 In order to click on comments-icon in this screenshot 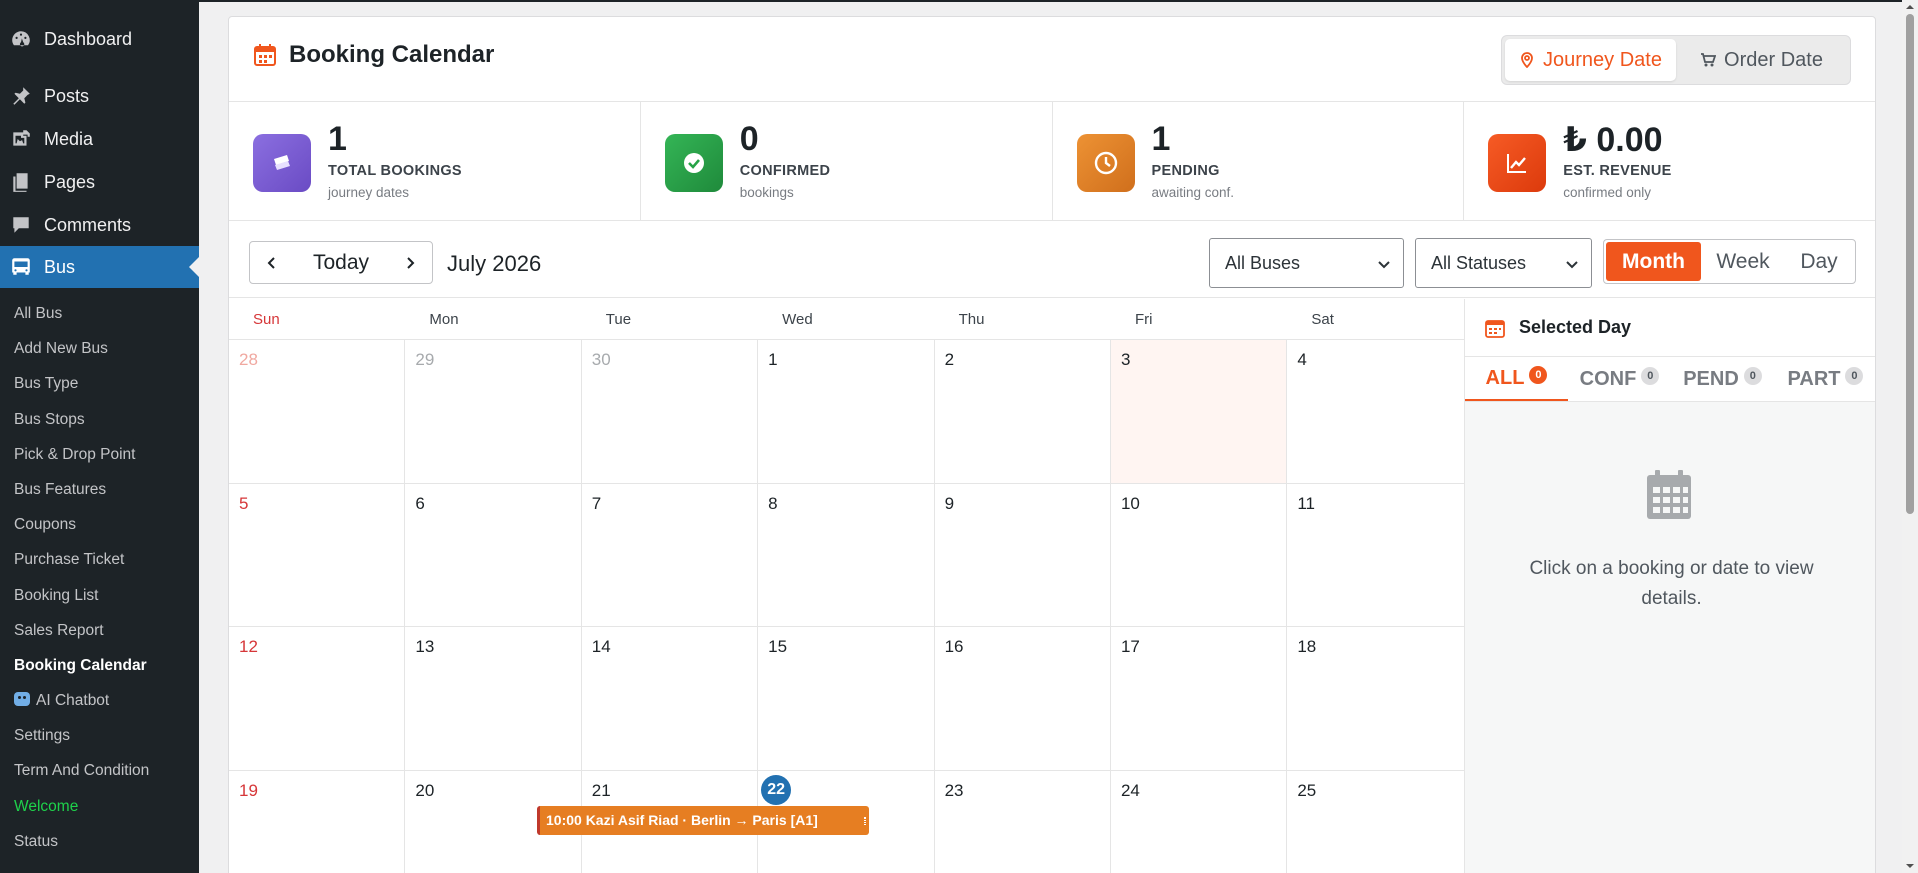, I will do `click(21, 225)`.